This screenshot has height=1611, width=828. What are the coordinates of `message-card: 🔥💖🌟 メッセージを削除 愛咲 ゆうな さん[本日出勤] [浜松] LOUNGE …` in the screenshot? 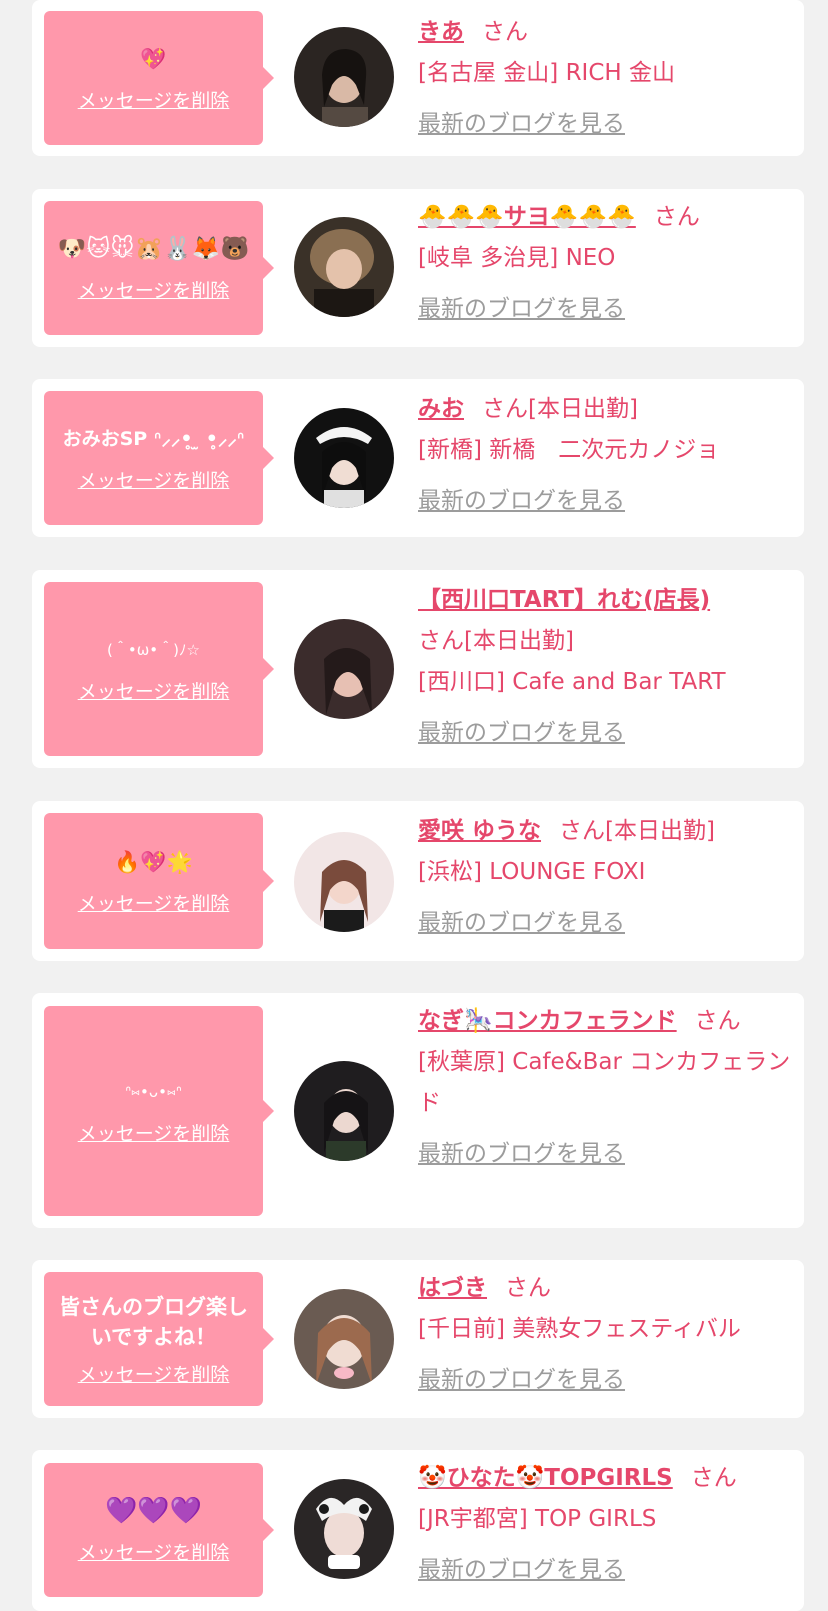 It's located at (418, 881).